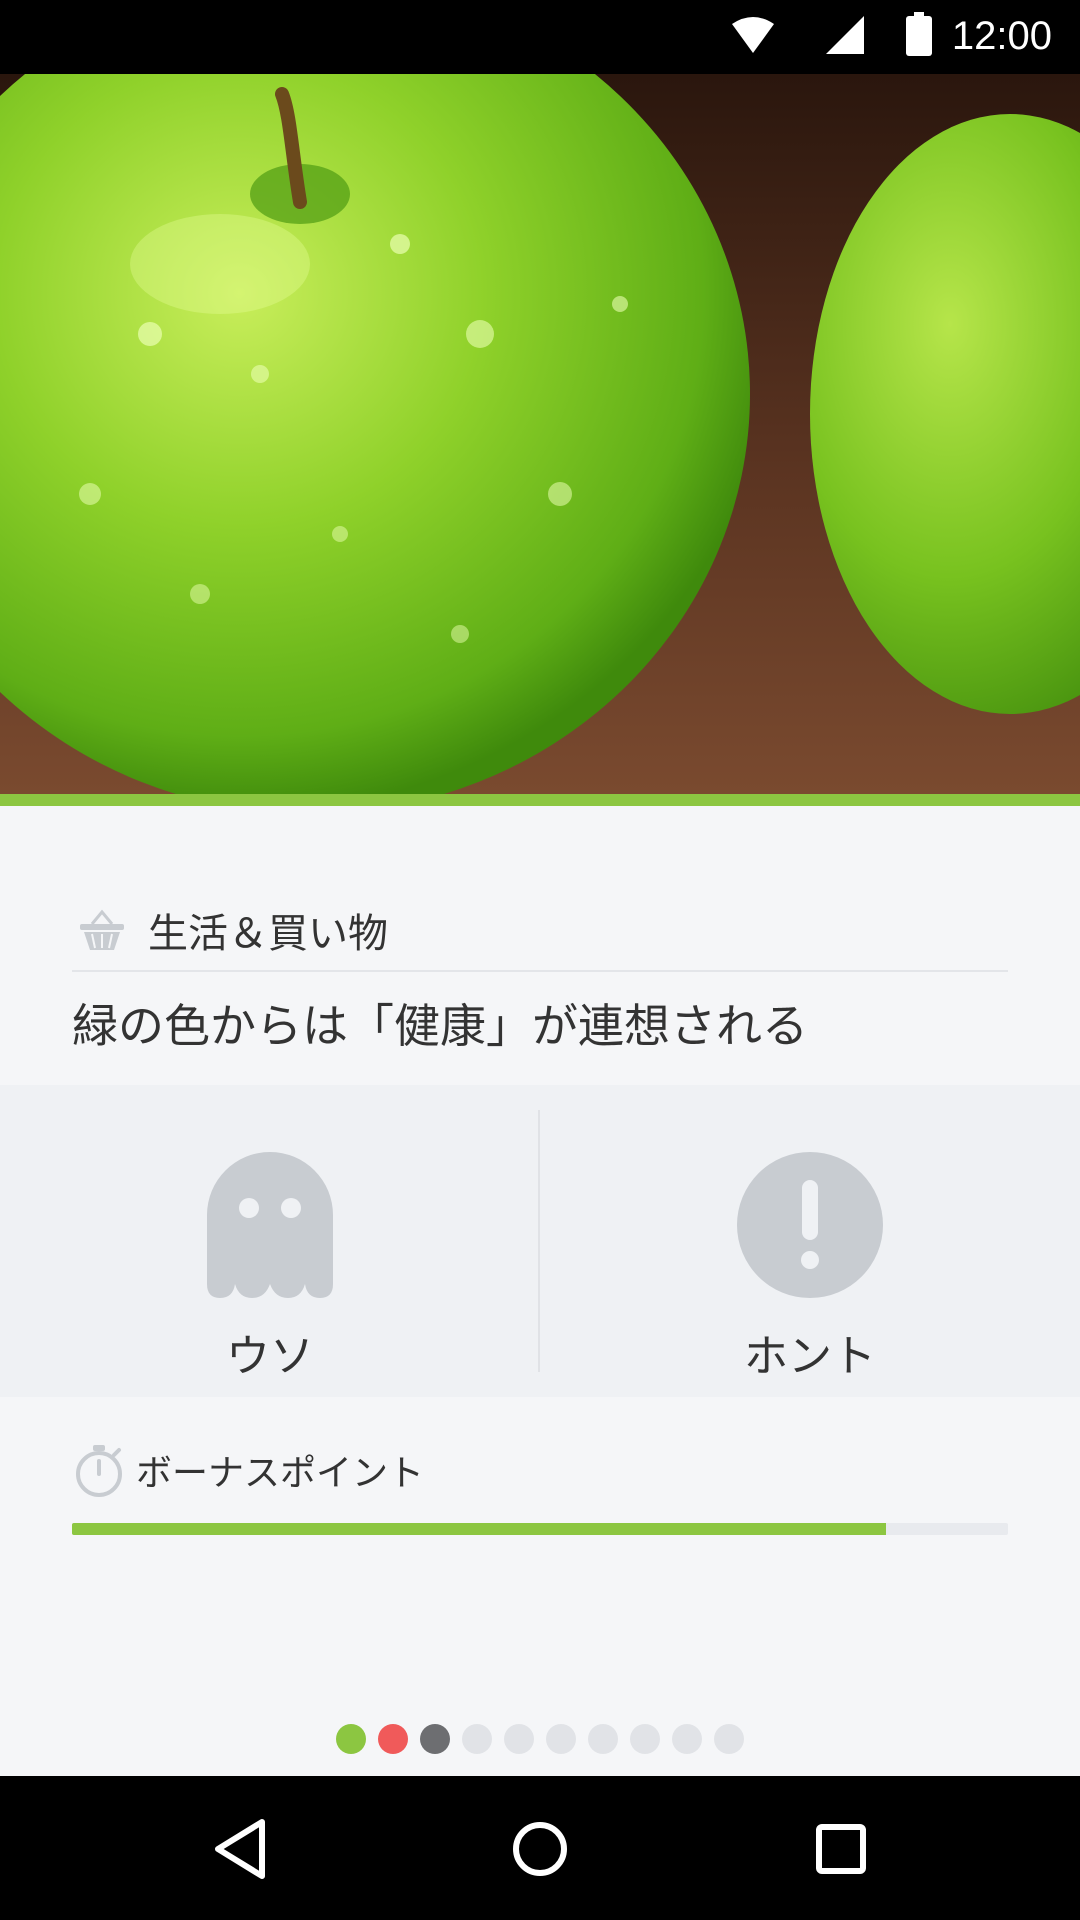  Describe the element at coordinates (810, 1356) in the screenshot. I see `answer-true-label: ホント` at that location.